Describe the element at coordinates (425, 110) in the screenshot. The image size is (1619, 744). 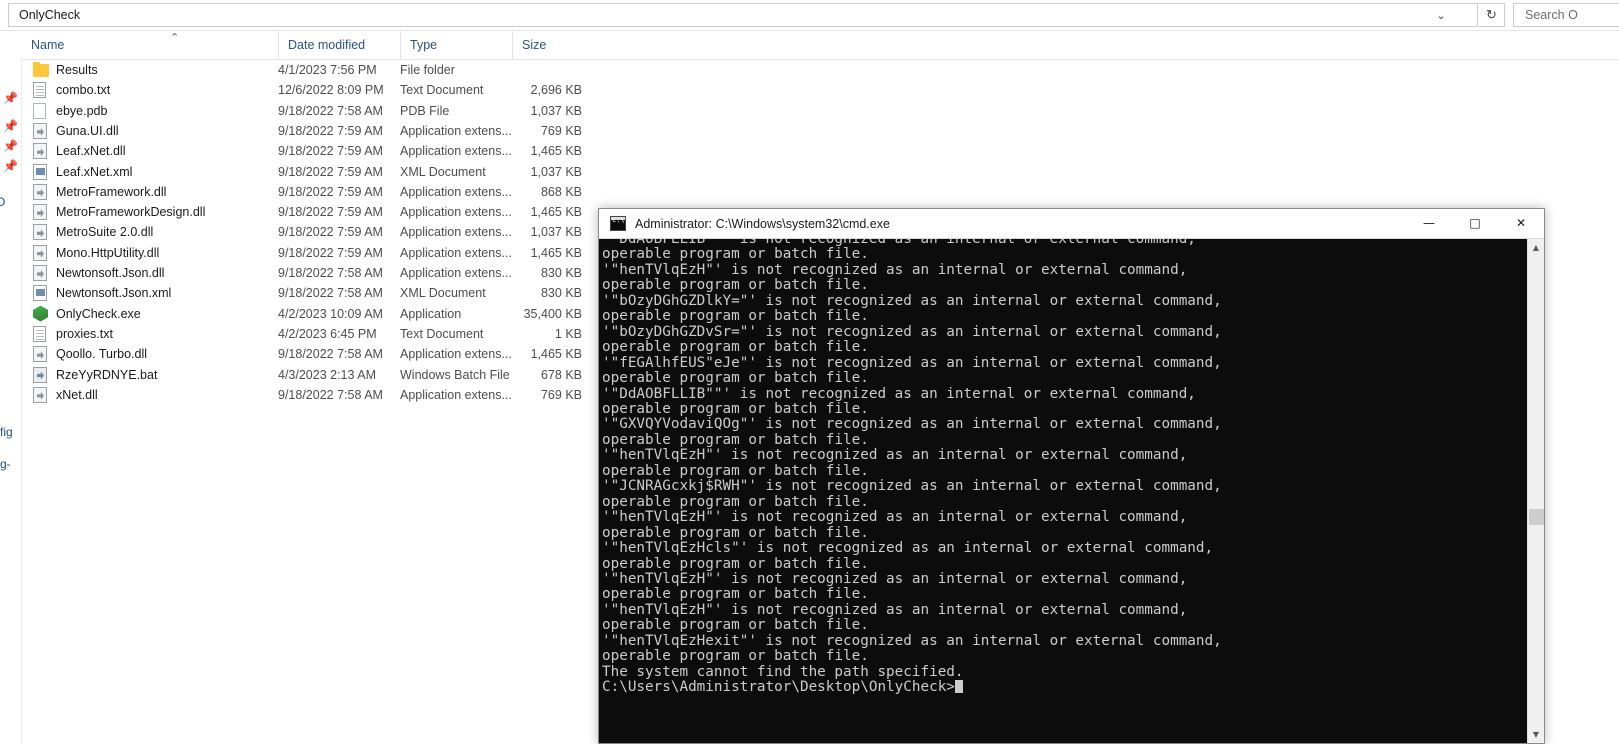
I see `file-type: PDB File` at that location.